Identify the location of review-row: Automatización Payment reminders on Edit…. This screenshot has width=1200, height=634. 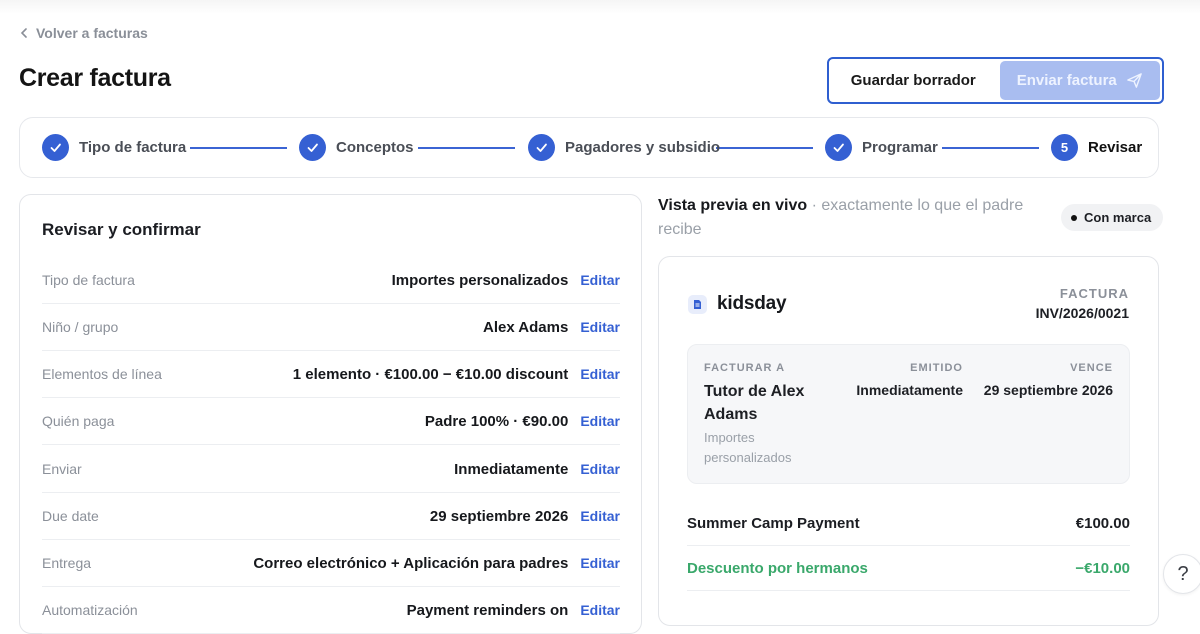
(331, 610).